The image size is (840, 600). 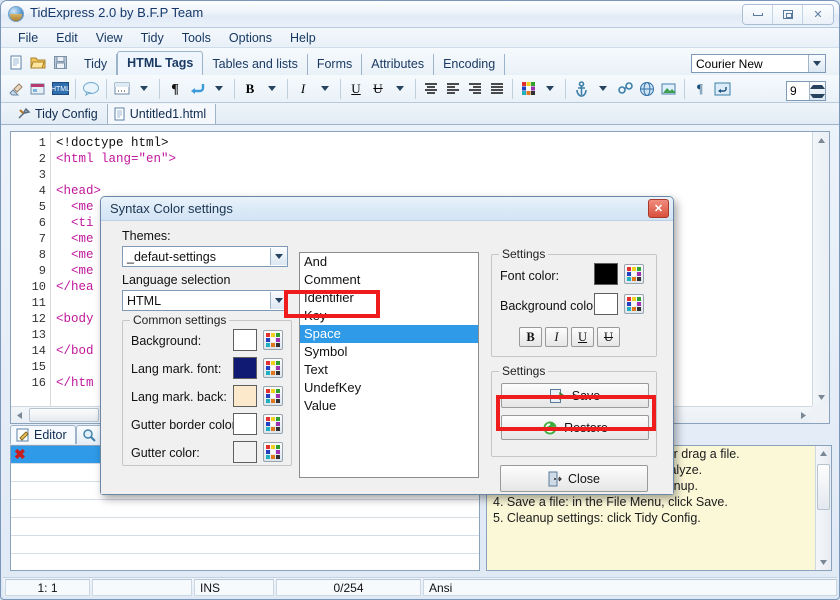 What do you see at coordinates (196, 38) in the screenshot?
I see `menu-item-tools: Tools` at bounding box center [196, 38].